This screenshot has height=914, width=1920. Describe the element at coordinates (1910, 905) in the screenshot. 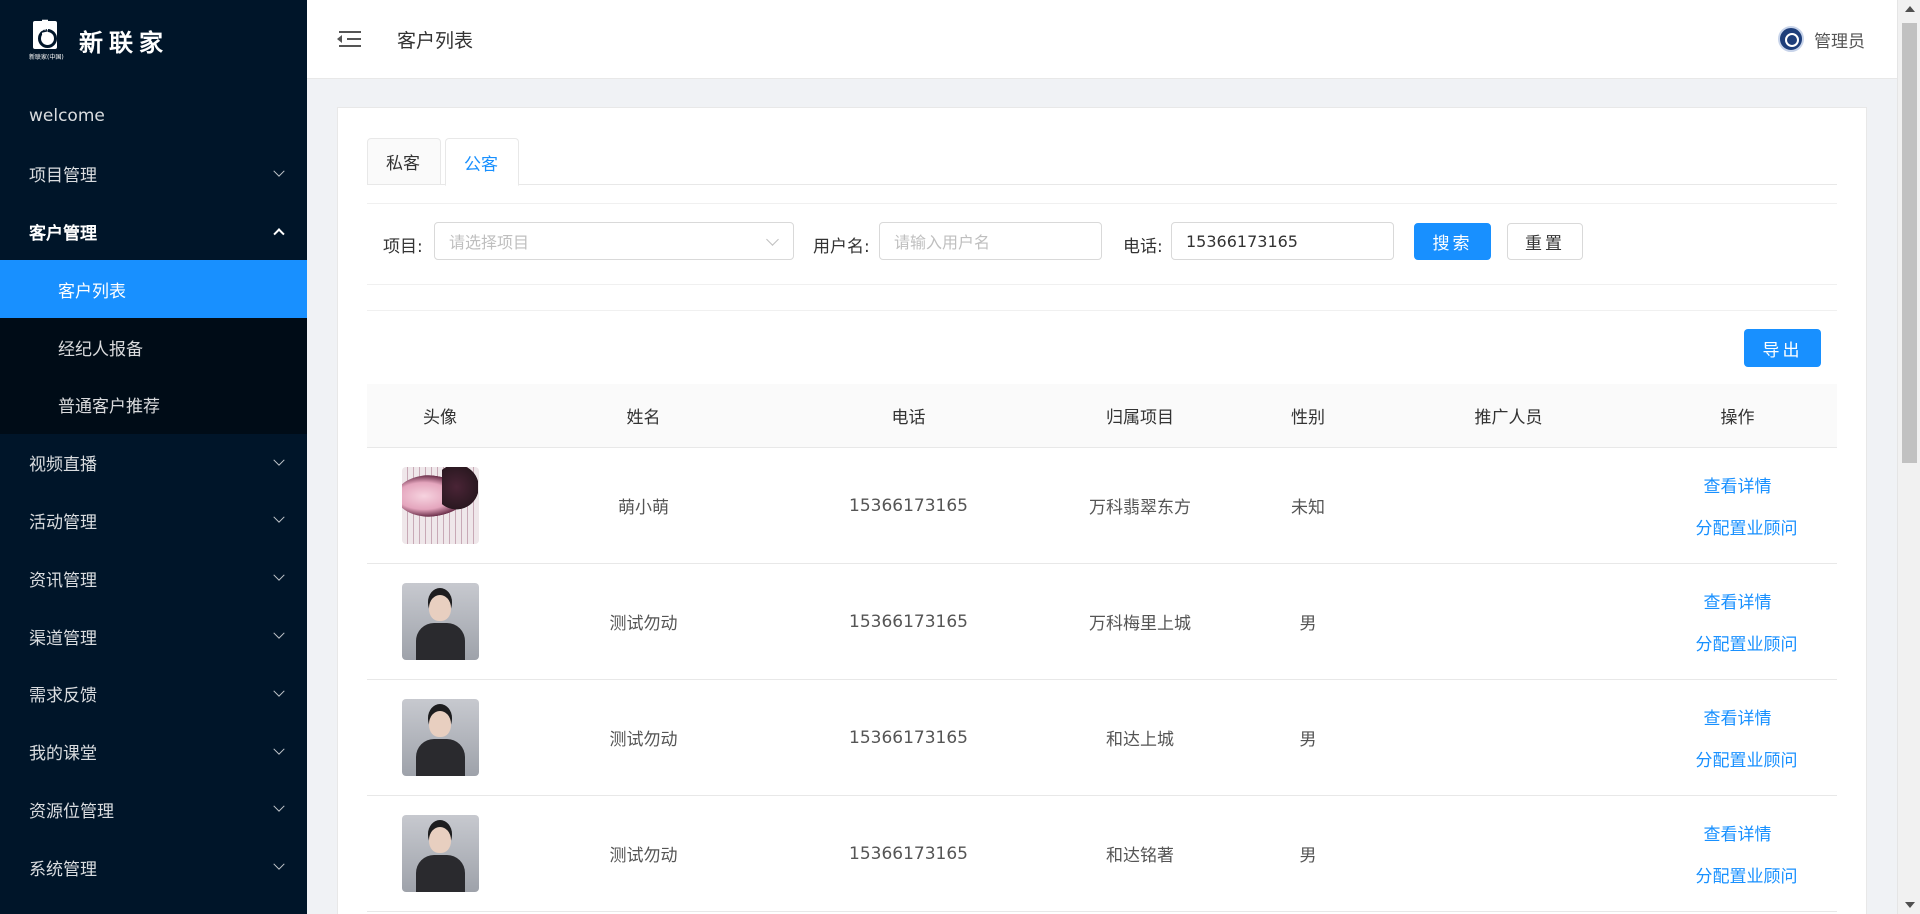

I see `scroll-down-icon` at that location.